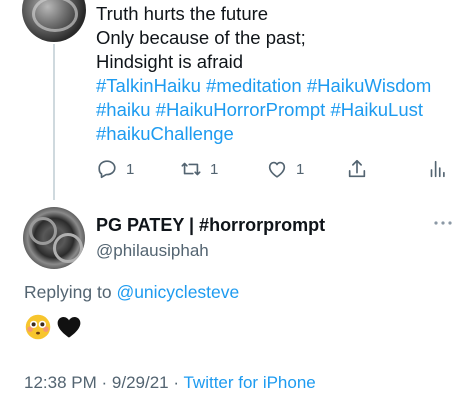 The width and height of the screenshot is (468, 400). What do you see at coordinates (170, 61) in the screenshot?
I see `tweet-text-line: Hindsight is afraid` at bounding box center [170, 61].